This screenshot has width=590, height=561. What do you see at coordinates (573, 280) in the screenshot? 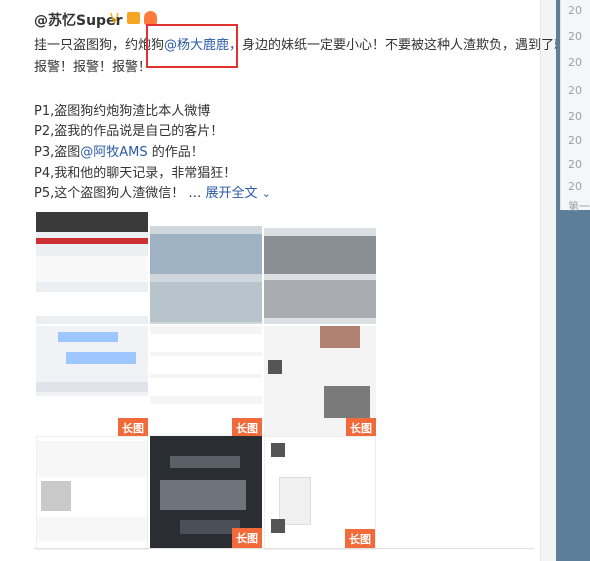
I see `right-sidebar: 20 20 20 20 20 20 20 20 第一` at bounding box center [573, 280].